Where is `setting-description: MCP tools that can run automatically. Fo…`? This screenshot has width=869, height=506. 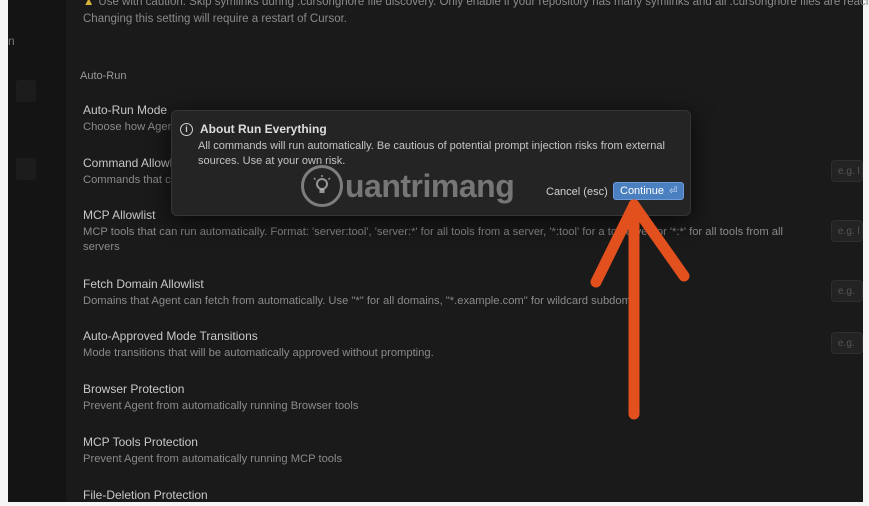
setting-description: MCP tools that can run automatically. Fo… is located at coordinates (433, 239).